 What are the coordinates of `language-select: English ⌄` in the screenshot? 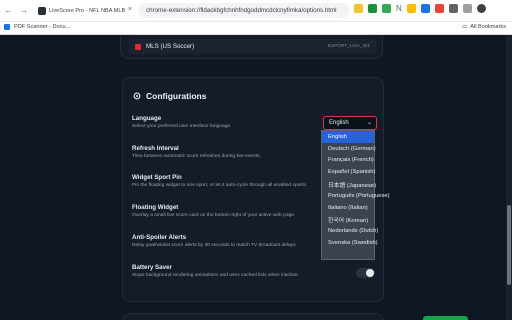 It's located at (350, 123).